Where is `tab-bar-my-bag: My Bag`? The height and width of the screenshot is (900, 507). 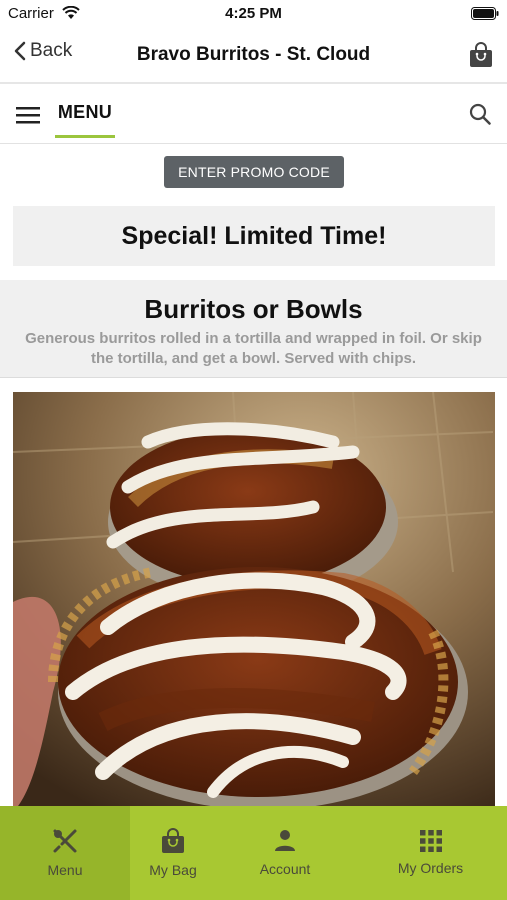 tab-bar-my-bag: My Bag is located at coordinates (173, 853).